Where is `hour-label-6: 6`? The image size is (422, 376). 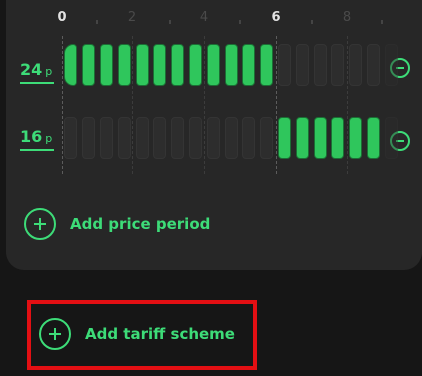
hour-label-6: 6 is located at coordinates (276, 17).